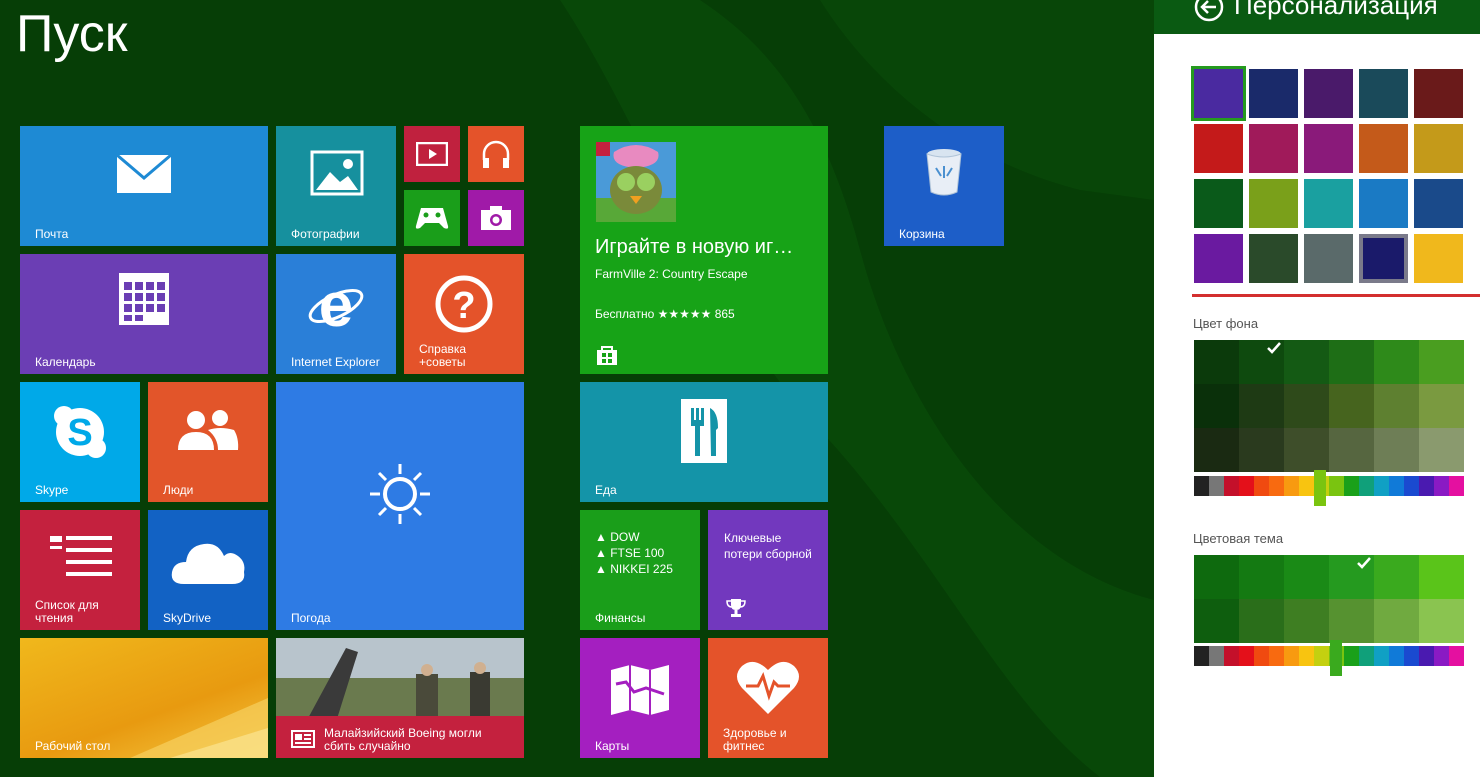 The width and height of the screenshot is (1480, 777). Describe the element at coordinates (1209, 11) in the screenshot. I see `back-arrow-icon` at that location.